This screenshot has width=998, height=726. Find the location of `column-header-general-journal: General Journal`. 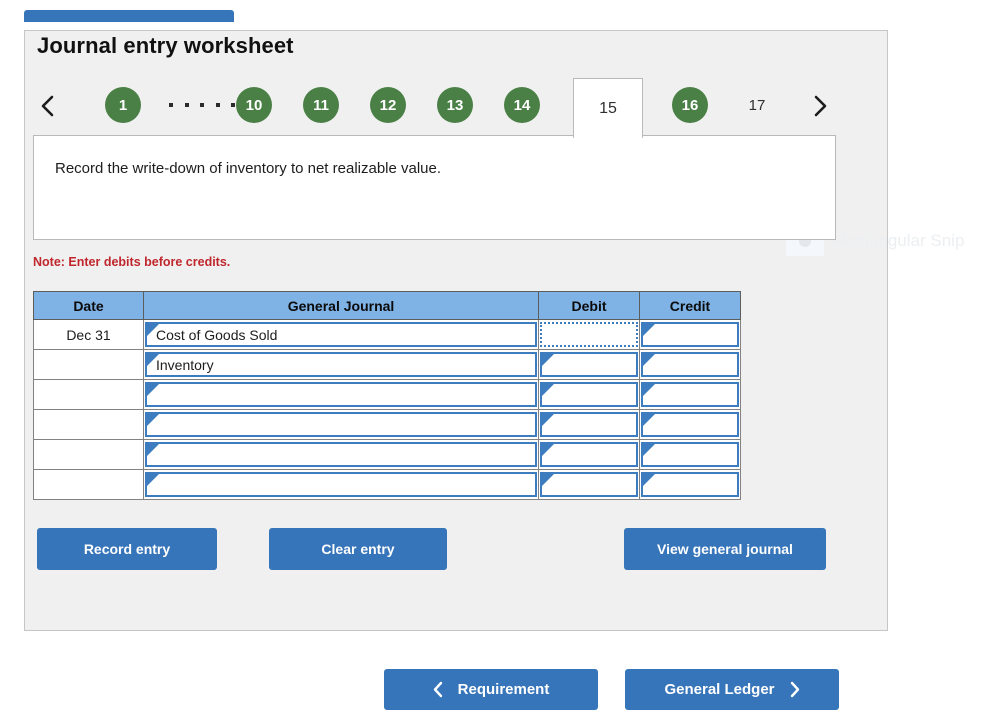

column-header-general-journal: General Journal is located at coordinates (341, 305).